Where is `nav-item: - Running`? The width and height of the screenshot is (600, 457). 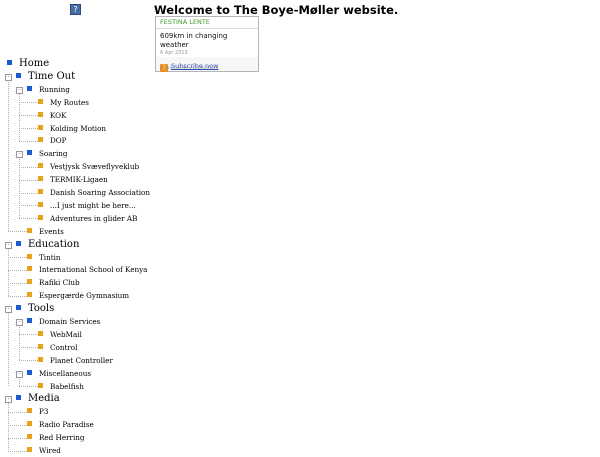
nav-item: - Running is located at coordinates (43, 89).